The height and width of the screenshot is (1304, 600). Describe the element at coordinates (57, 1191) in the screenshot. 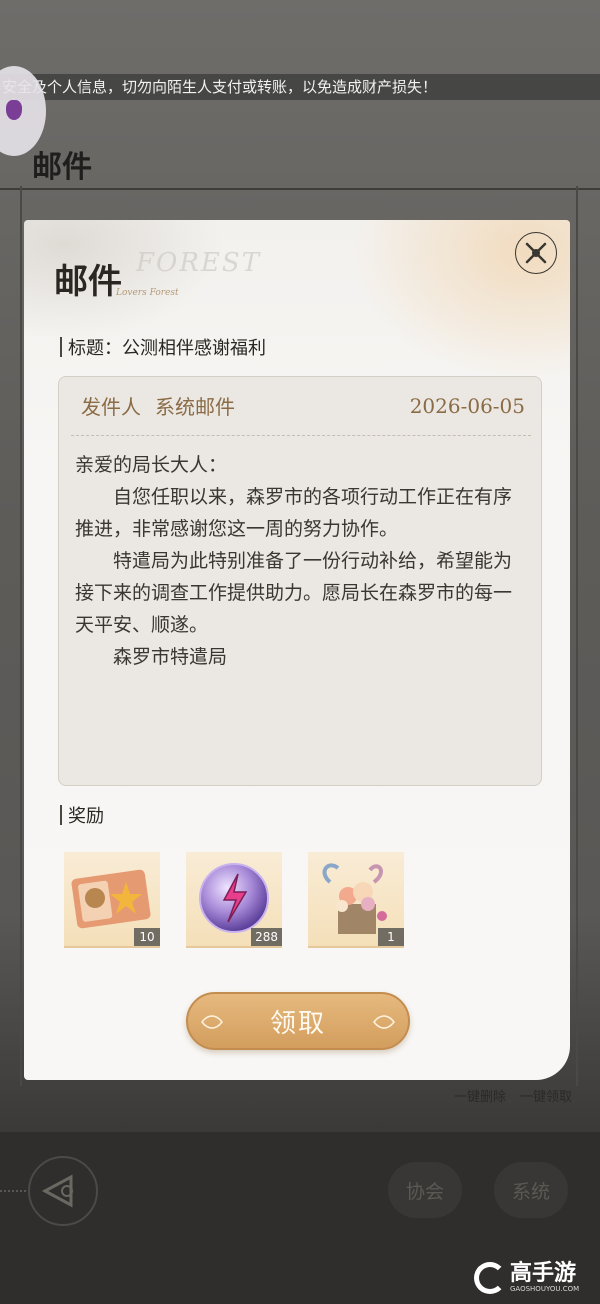

I see `back-arrow-icon` at that location.